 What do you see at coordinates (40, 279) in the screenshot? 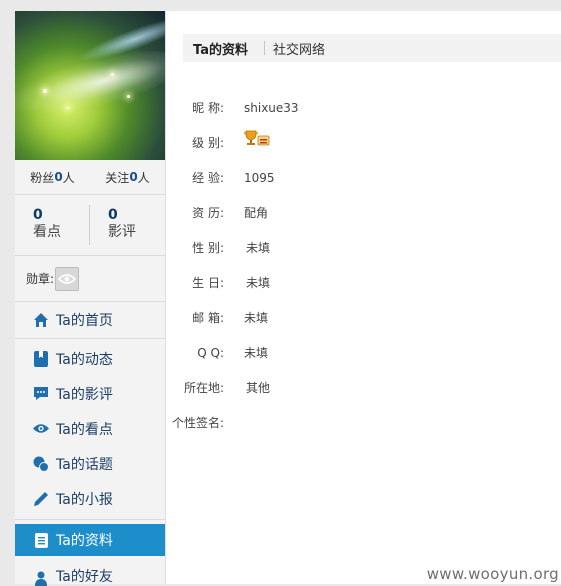
I see `medal-label: 勋章:` at bounding box center [40, 279].